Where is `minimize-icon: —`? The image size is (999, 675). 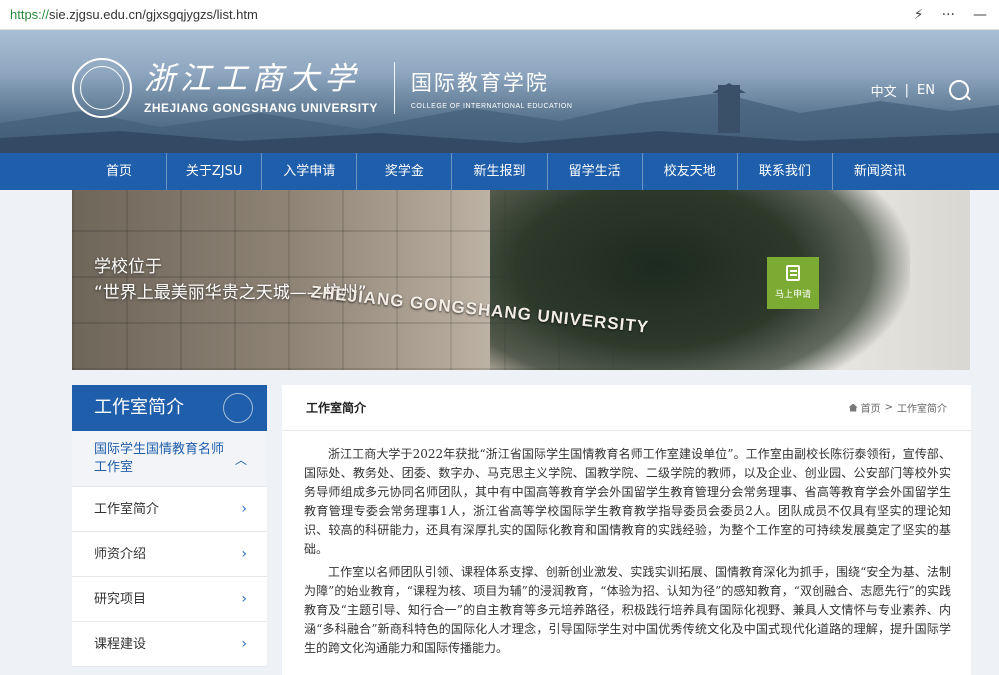 minimize-icon: — is located at coordinates (980, 15).